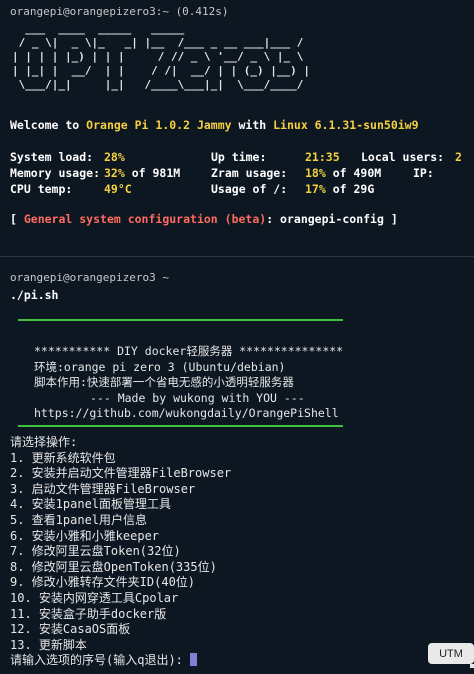 The image size is (474, 674). What do you see at coordinates (95, 551) in the screenshot?
I see `menu-item-7: 7. 修改阿里云盘Token(32位)` at bounding box center [95, 551].